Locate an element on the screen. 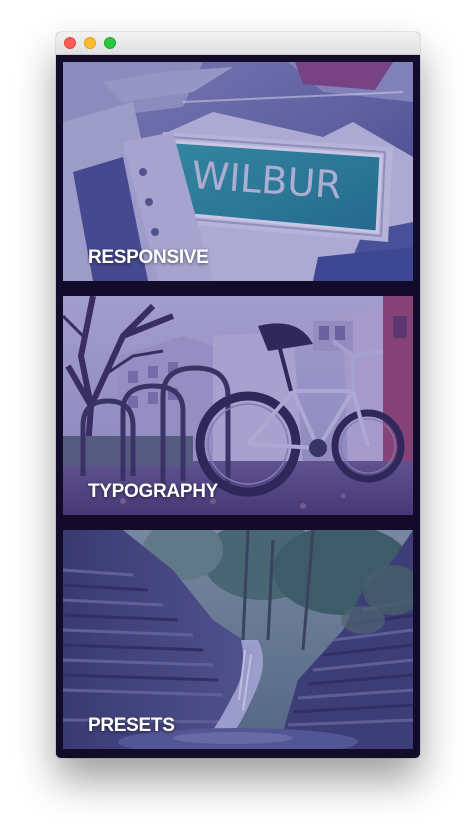 The image size is (476, 838). zoom-window-button is located at coordinates (110, 43).